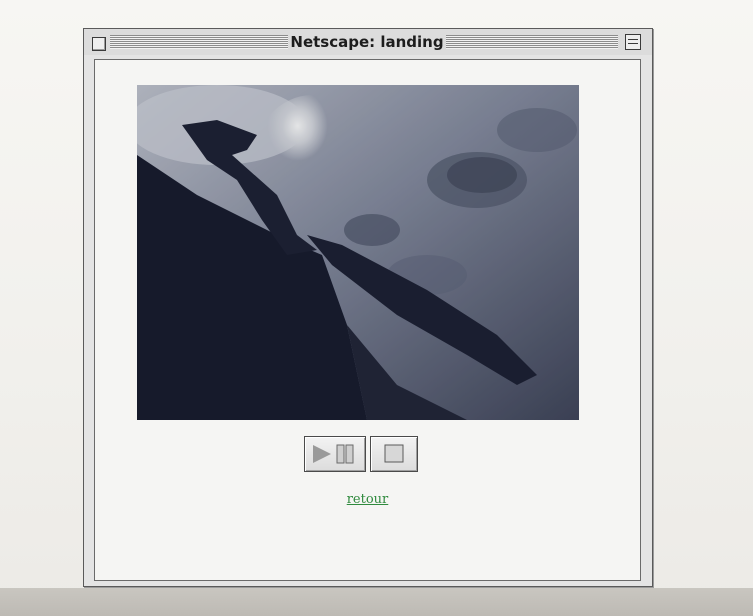 The image size is (753, 616). Describe the element at coordinates (199, 42) in the screenshot. I see `title-stripes-left` at that location.